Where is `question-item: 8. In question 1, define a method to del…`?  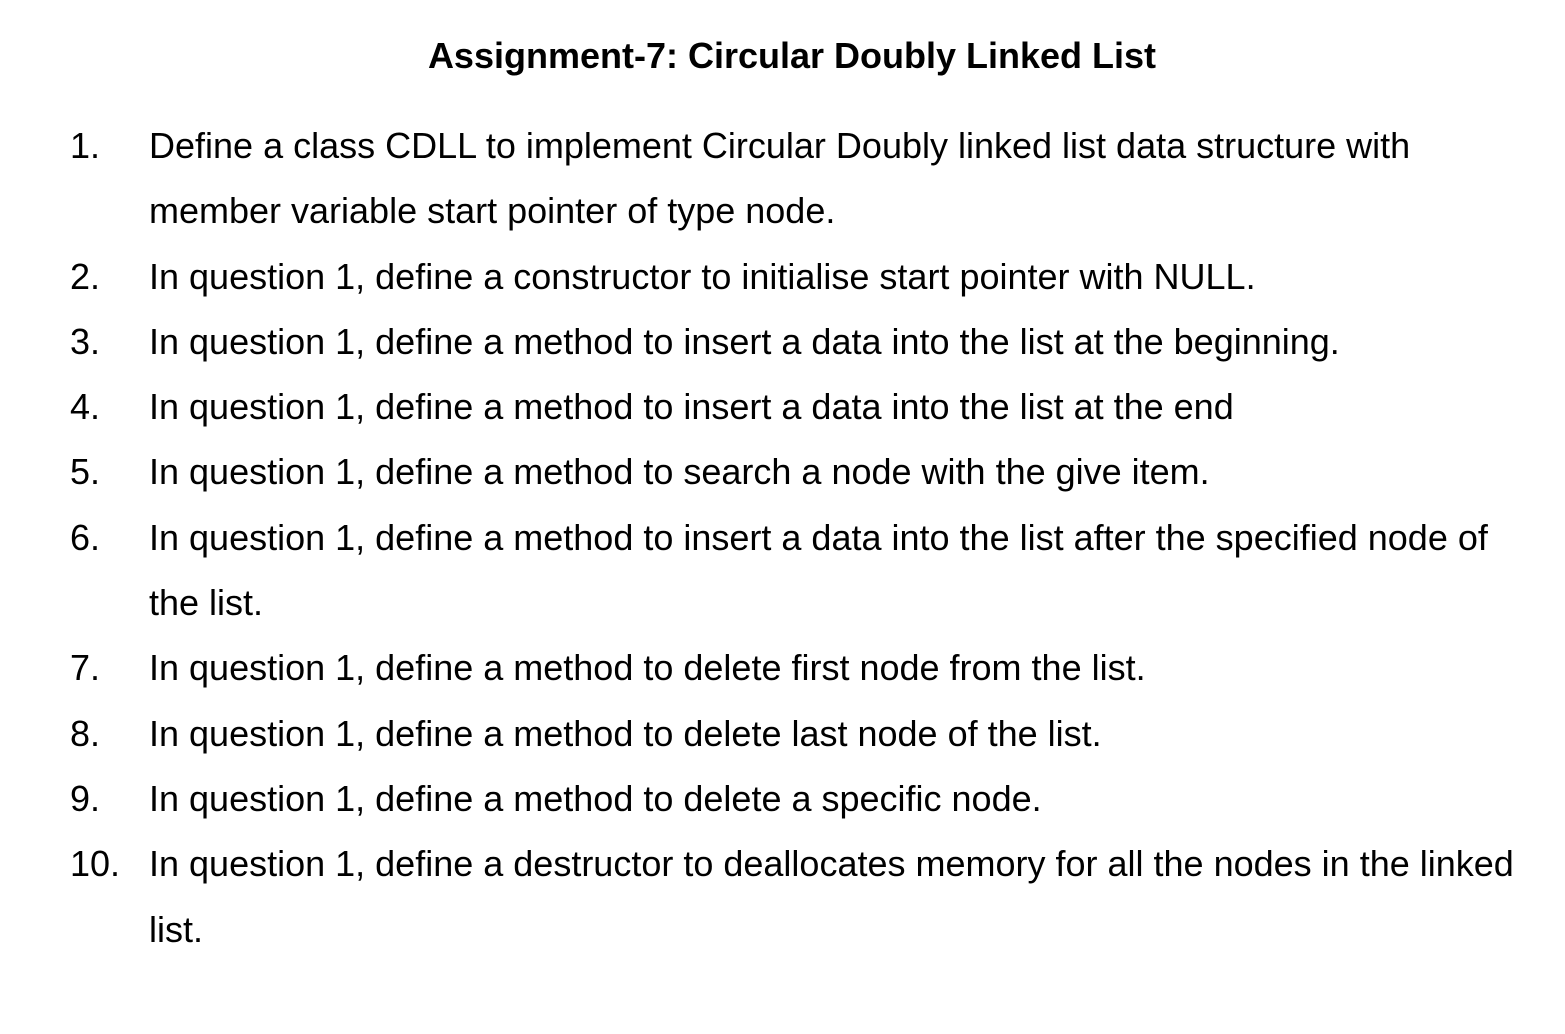
question-item: 8. In question 1, define a method to del… is located at coordinates (782, 733).